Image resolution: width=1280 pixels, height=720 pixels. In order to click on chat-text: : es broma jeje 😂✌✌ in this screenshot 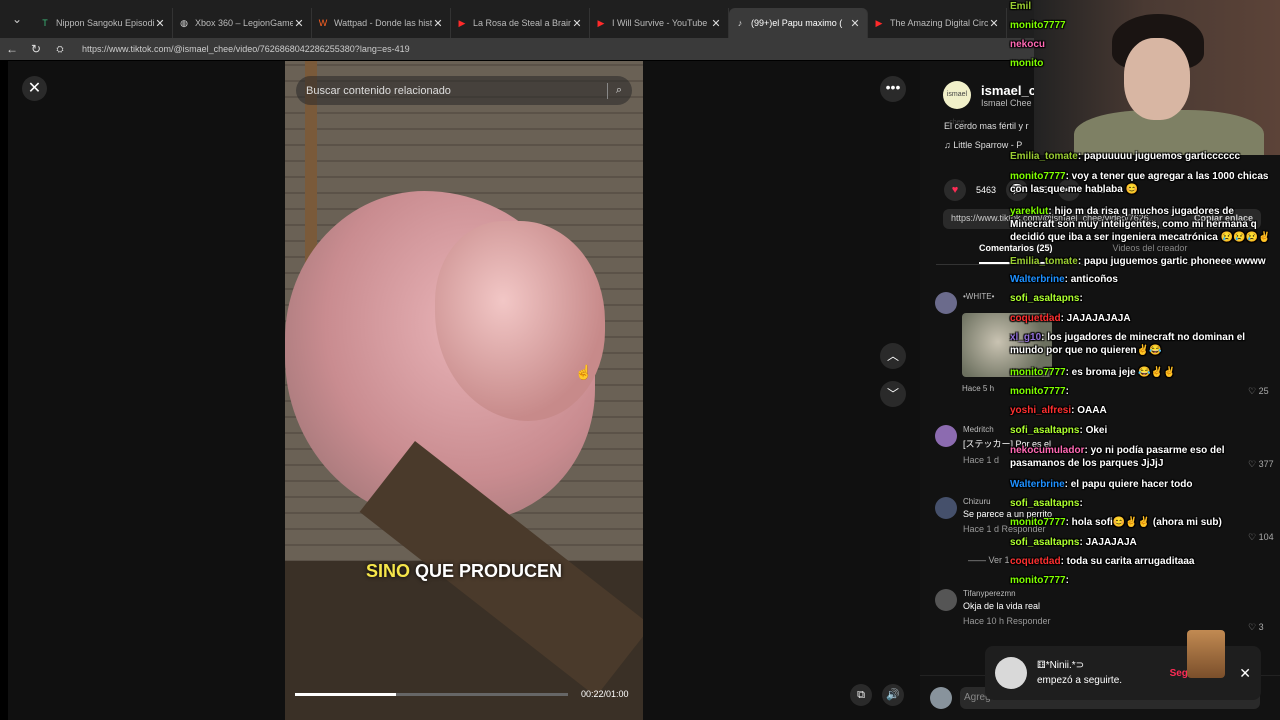, I will do `click(1120, 372)`.